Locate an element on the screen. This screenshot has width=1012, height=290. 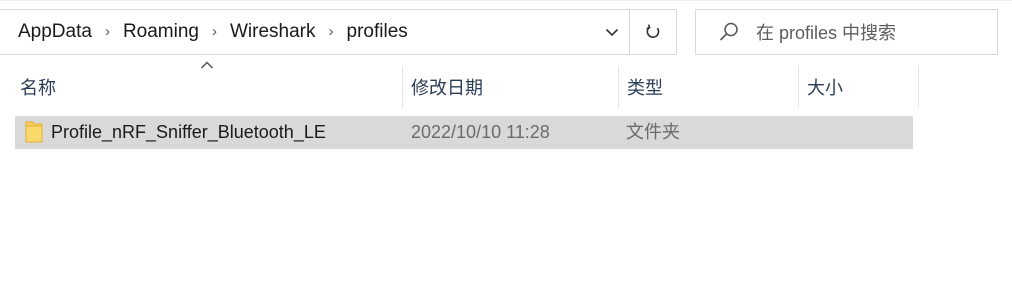
address-bar: AppData › Roaming › Wireshark › profiles is located at coordinates (314, 32).